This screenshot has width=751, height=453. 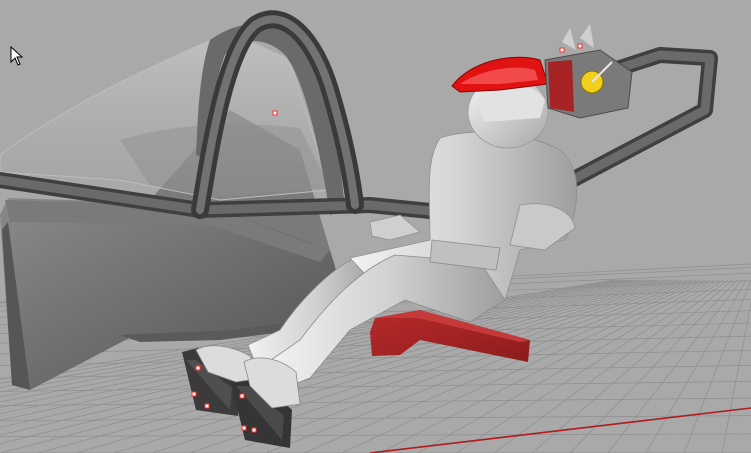 What do you see at coordinates (17, 56) in the screenshot?
I see `mouse-pointer-icon` at bounding box center [17, 56].